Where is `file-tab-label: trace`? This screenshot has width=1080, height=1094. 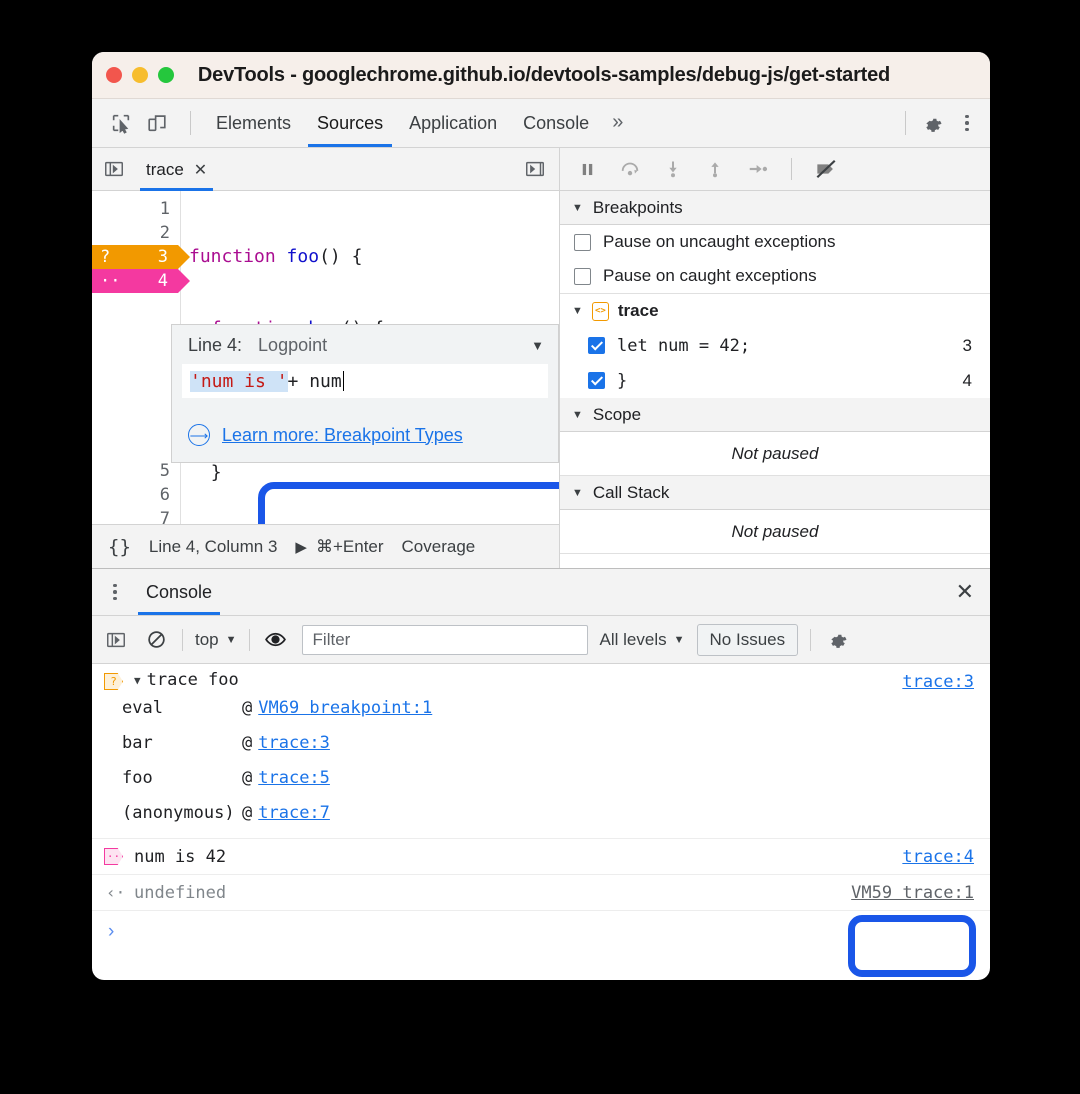
file-tab-label: trace is located at coordinates (165, 169).